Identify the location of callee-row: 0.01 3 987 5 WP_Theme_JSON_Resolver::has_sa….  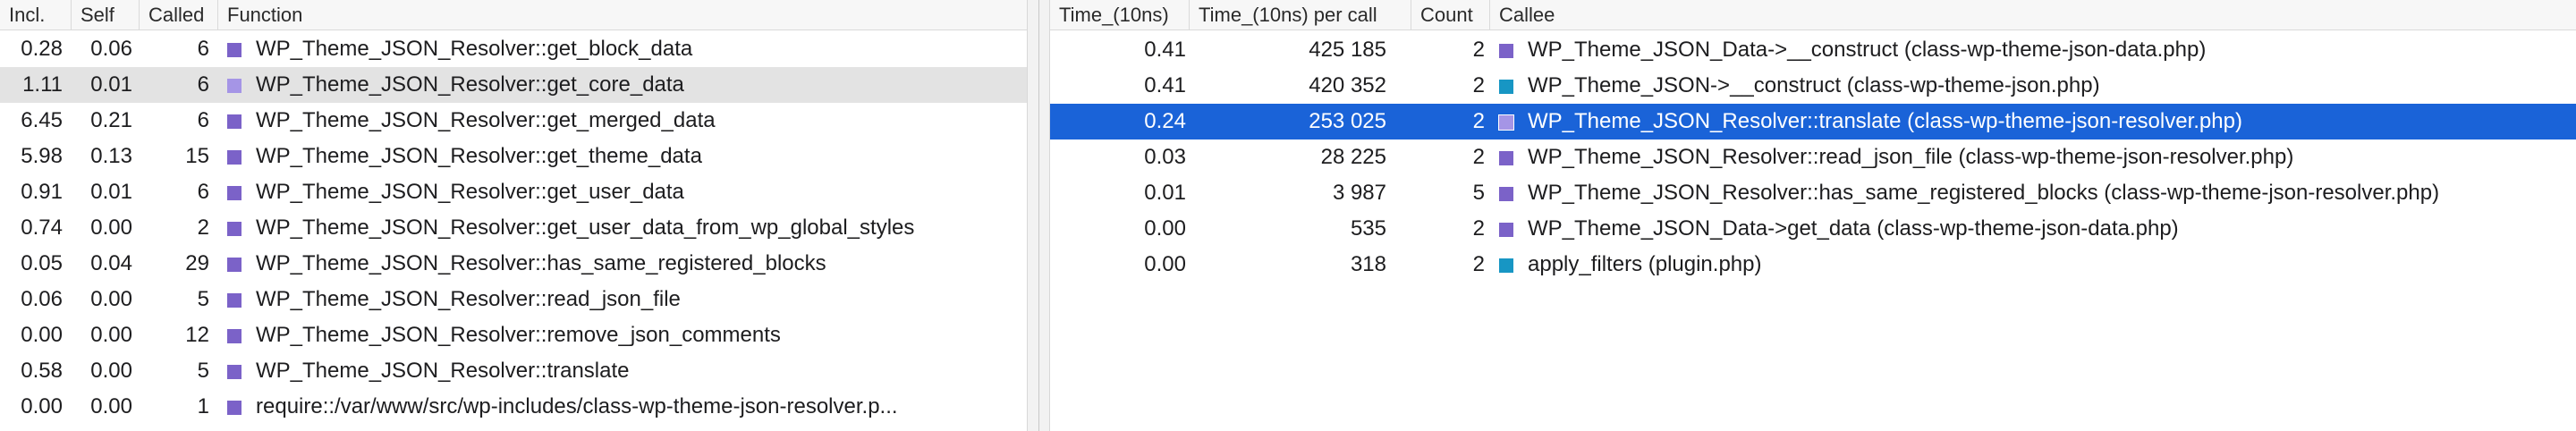
(1813, 193).